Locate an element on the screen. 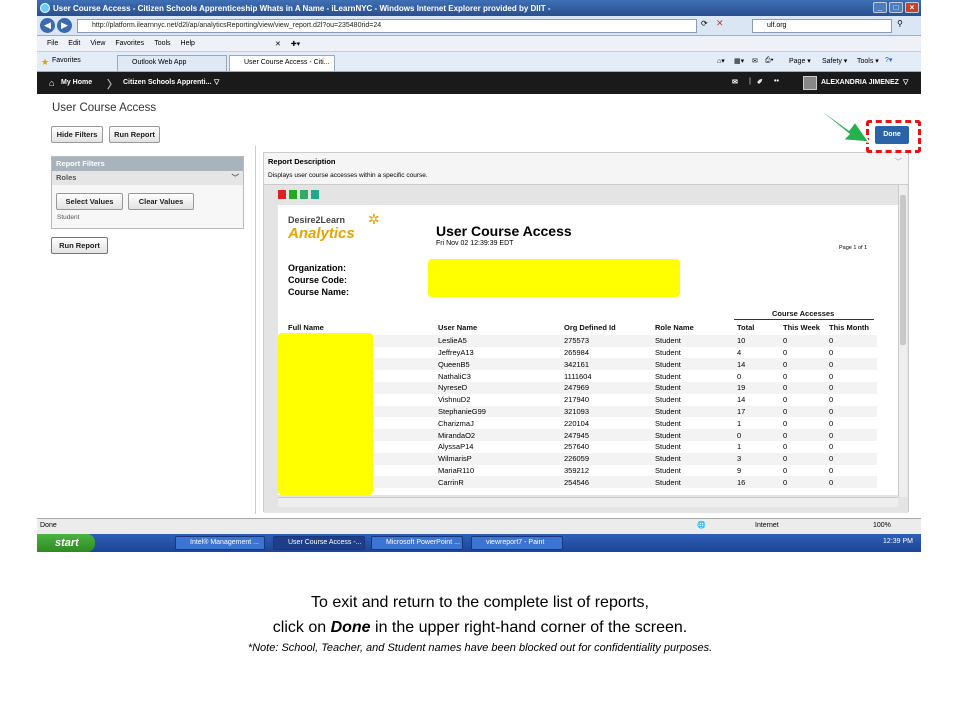 Image resolution: width=960 pixels, height=720 pixels. menu-help: Help is located at coordinates (188, 43).